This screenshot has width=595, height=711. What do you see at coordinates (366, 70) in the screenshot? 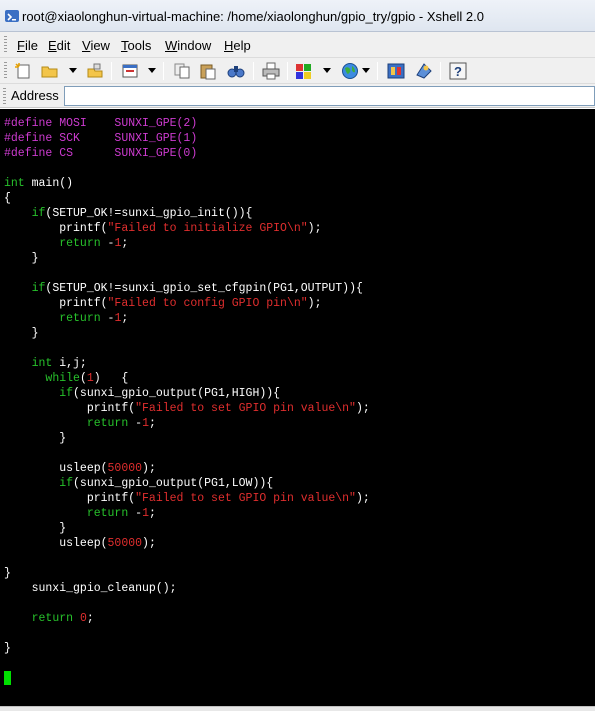
I see `globe-dropdown-arrow` at bounding box center [366, 70].